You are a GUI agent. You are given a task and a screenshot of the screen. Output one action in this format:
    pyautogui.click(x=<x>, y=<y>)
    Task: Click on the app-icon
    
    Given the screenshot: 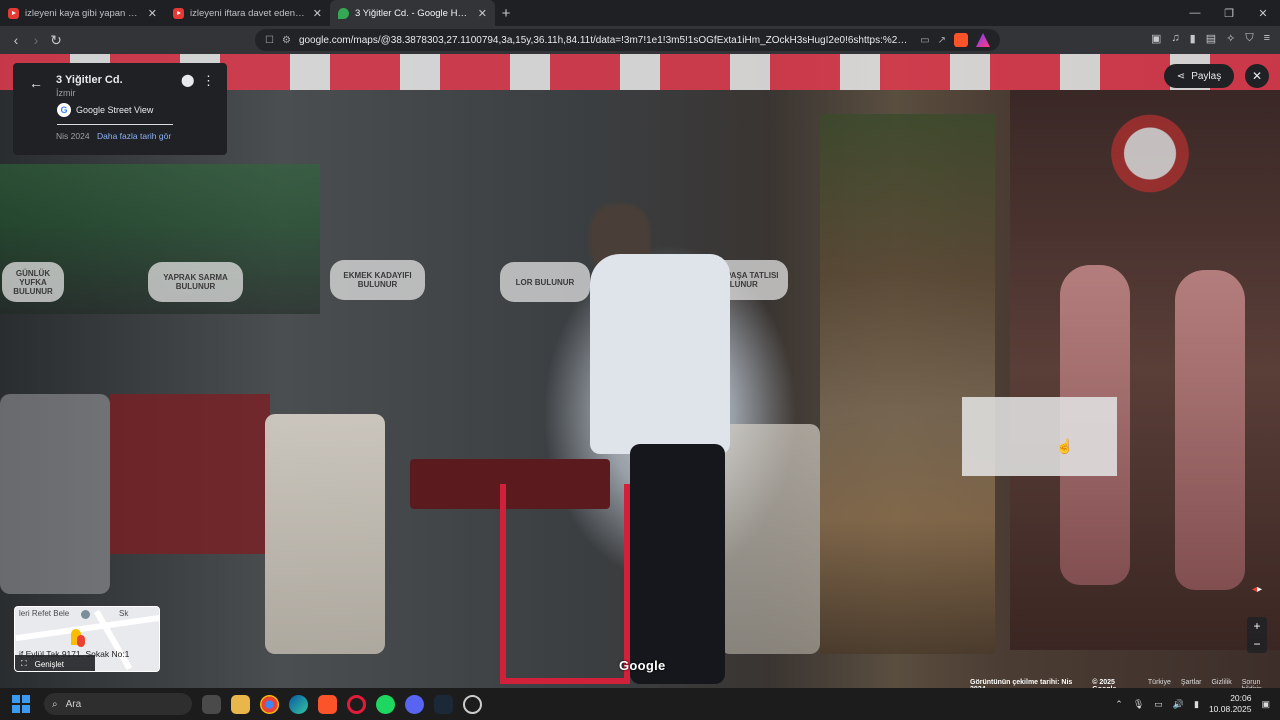 What is the action you would take?
    pyautogui.click(x=472, y=704)
    